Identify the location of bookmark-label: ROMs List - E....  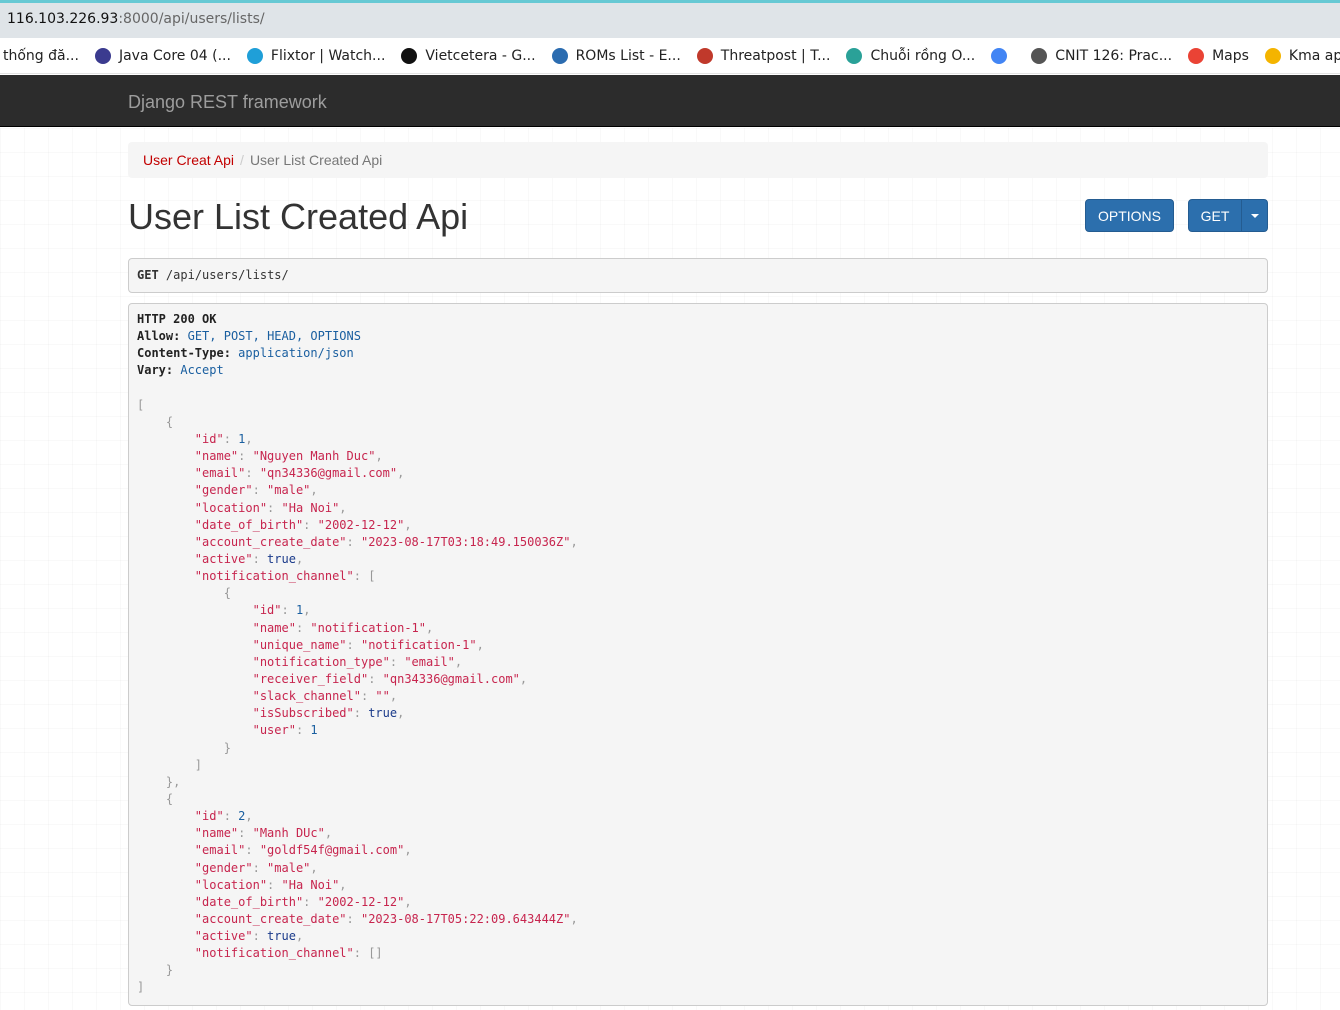
(628, 55).